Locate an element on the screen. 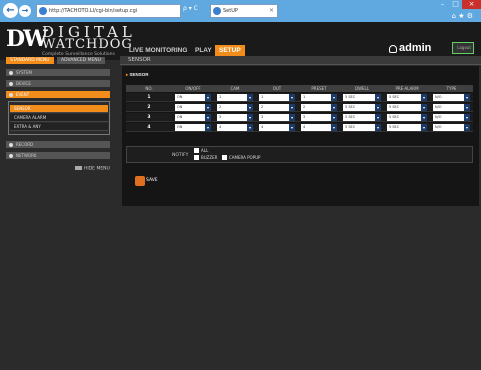 Image resolution: width=481 pixels, height=370 pixels. sidebar-item-record: RECORD is located at coordinates (58, 144).